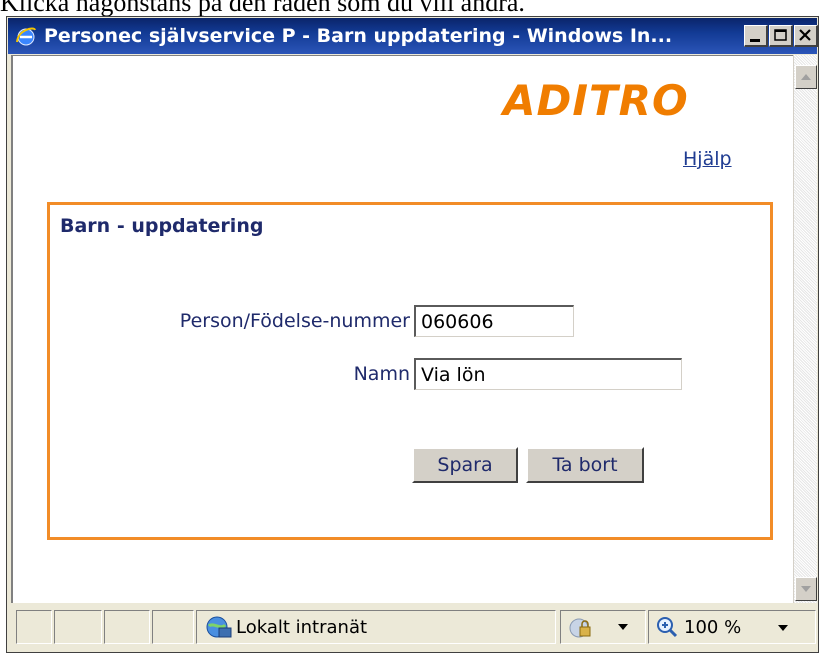  Describe the element at coordinates (302, 627) in the screenshot. I see `zone-text: Lokalt intranät` at that location.